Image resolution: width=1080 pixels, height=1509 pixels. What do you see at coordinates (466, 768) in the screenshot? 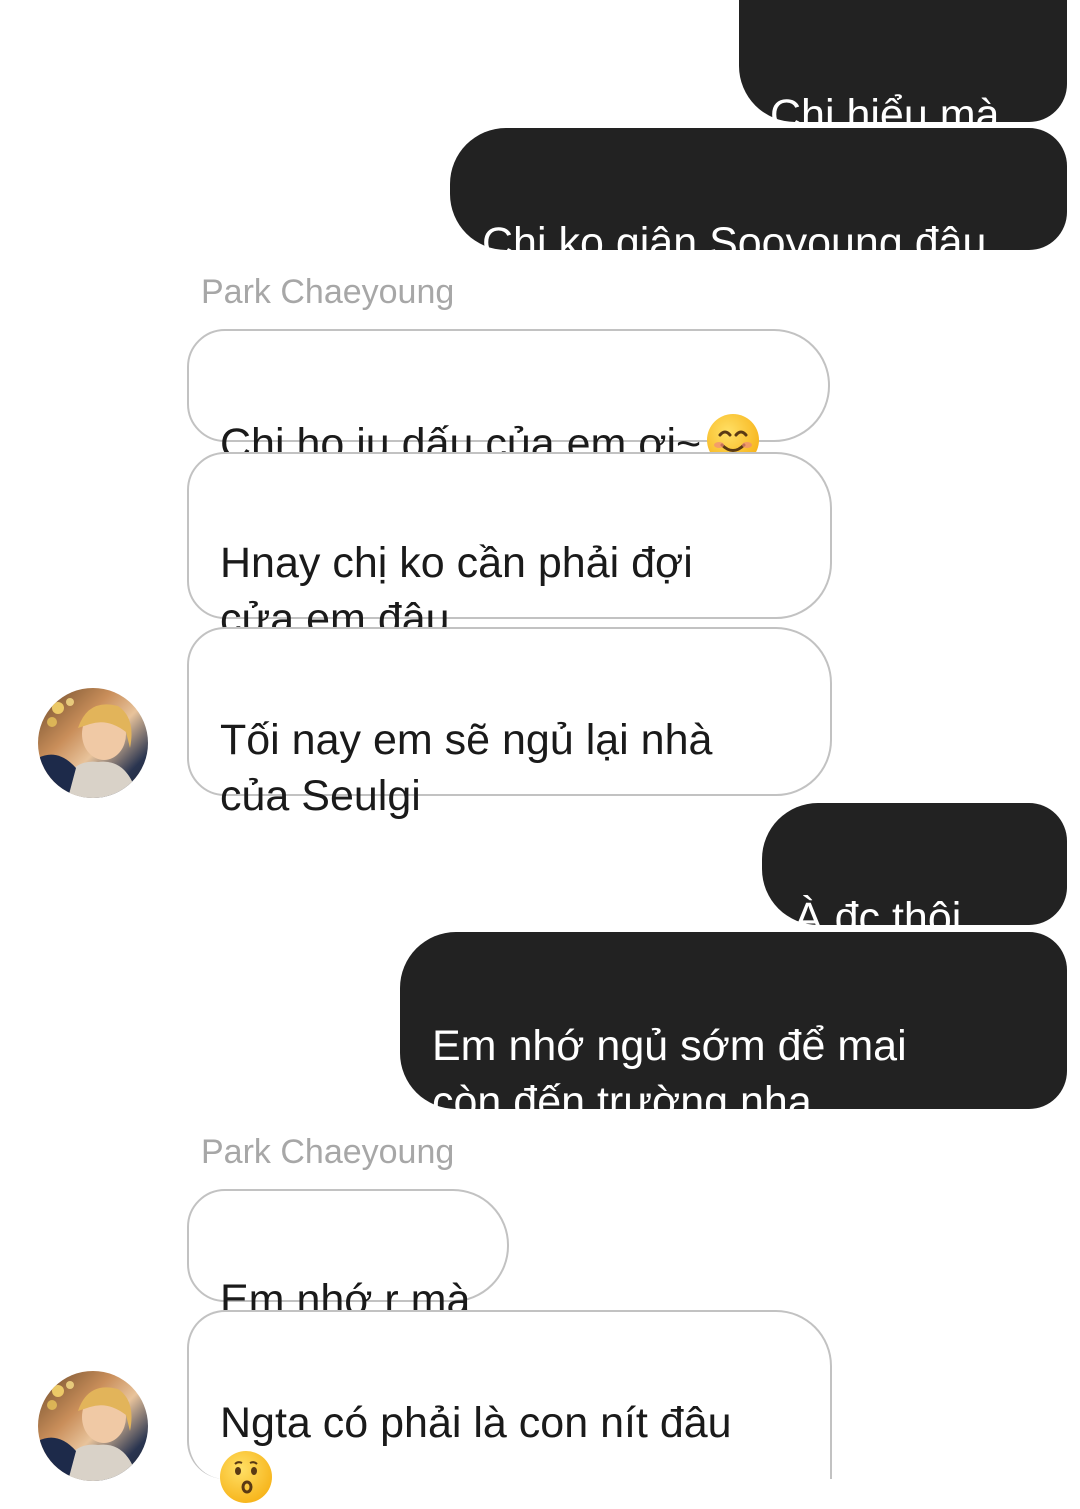
I see `message-text: Tối nay em sẽ ngủ lại nhà của Seulgi` at bounding box center [466, 768].